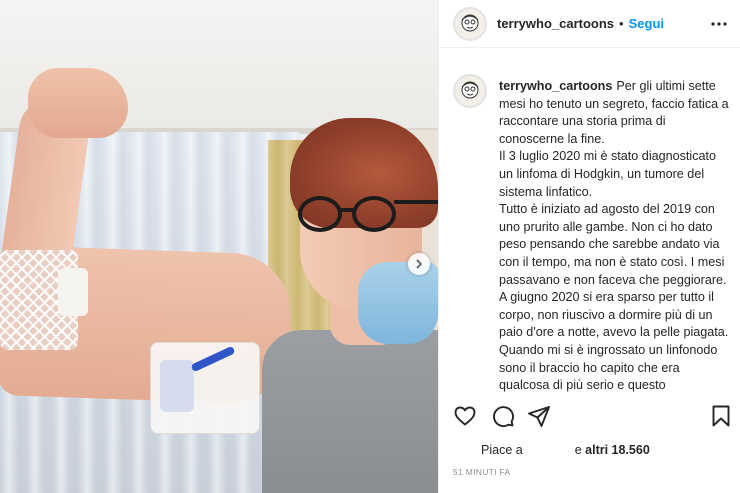  I want to click on photo-glasses-bridge, so click(347, 210).